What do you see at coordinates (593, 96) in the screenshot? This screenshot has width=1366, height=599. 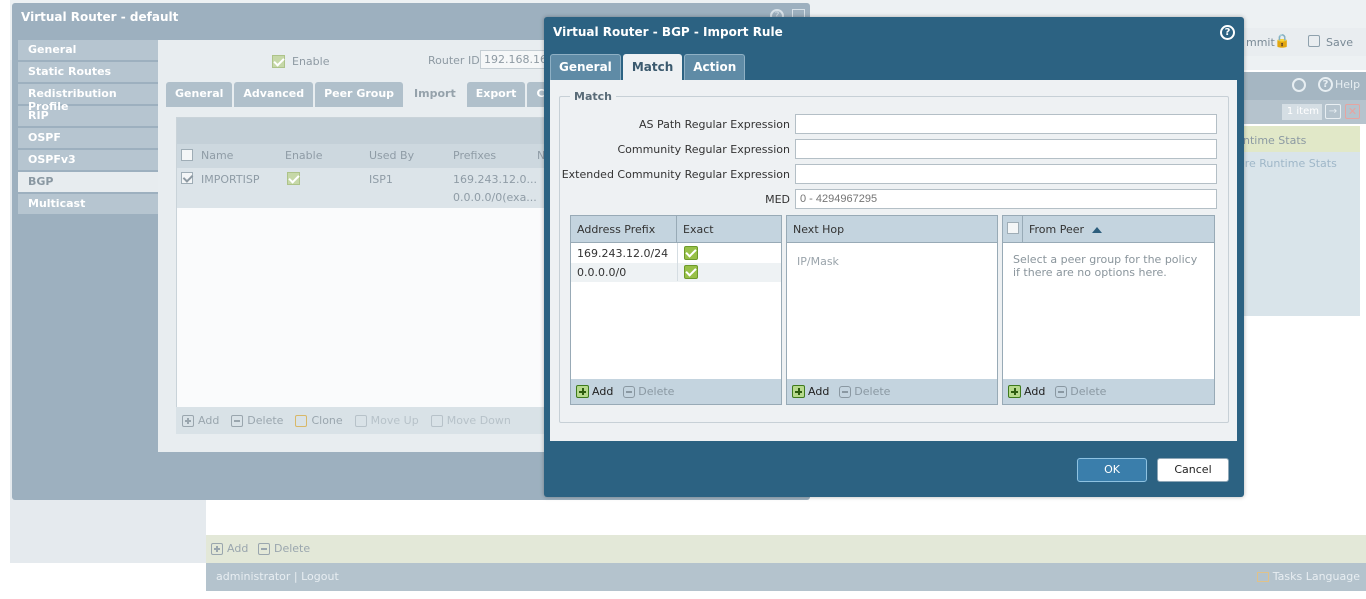 I see `match-section-title: Match` at bounding box center [593, 96].